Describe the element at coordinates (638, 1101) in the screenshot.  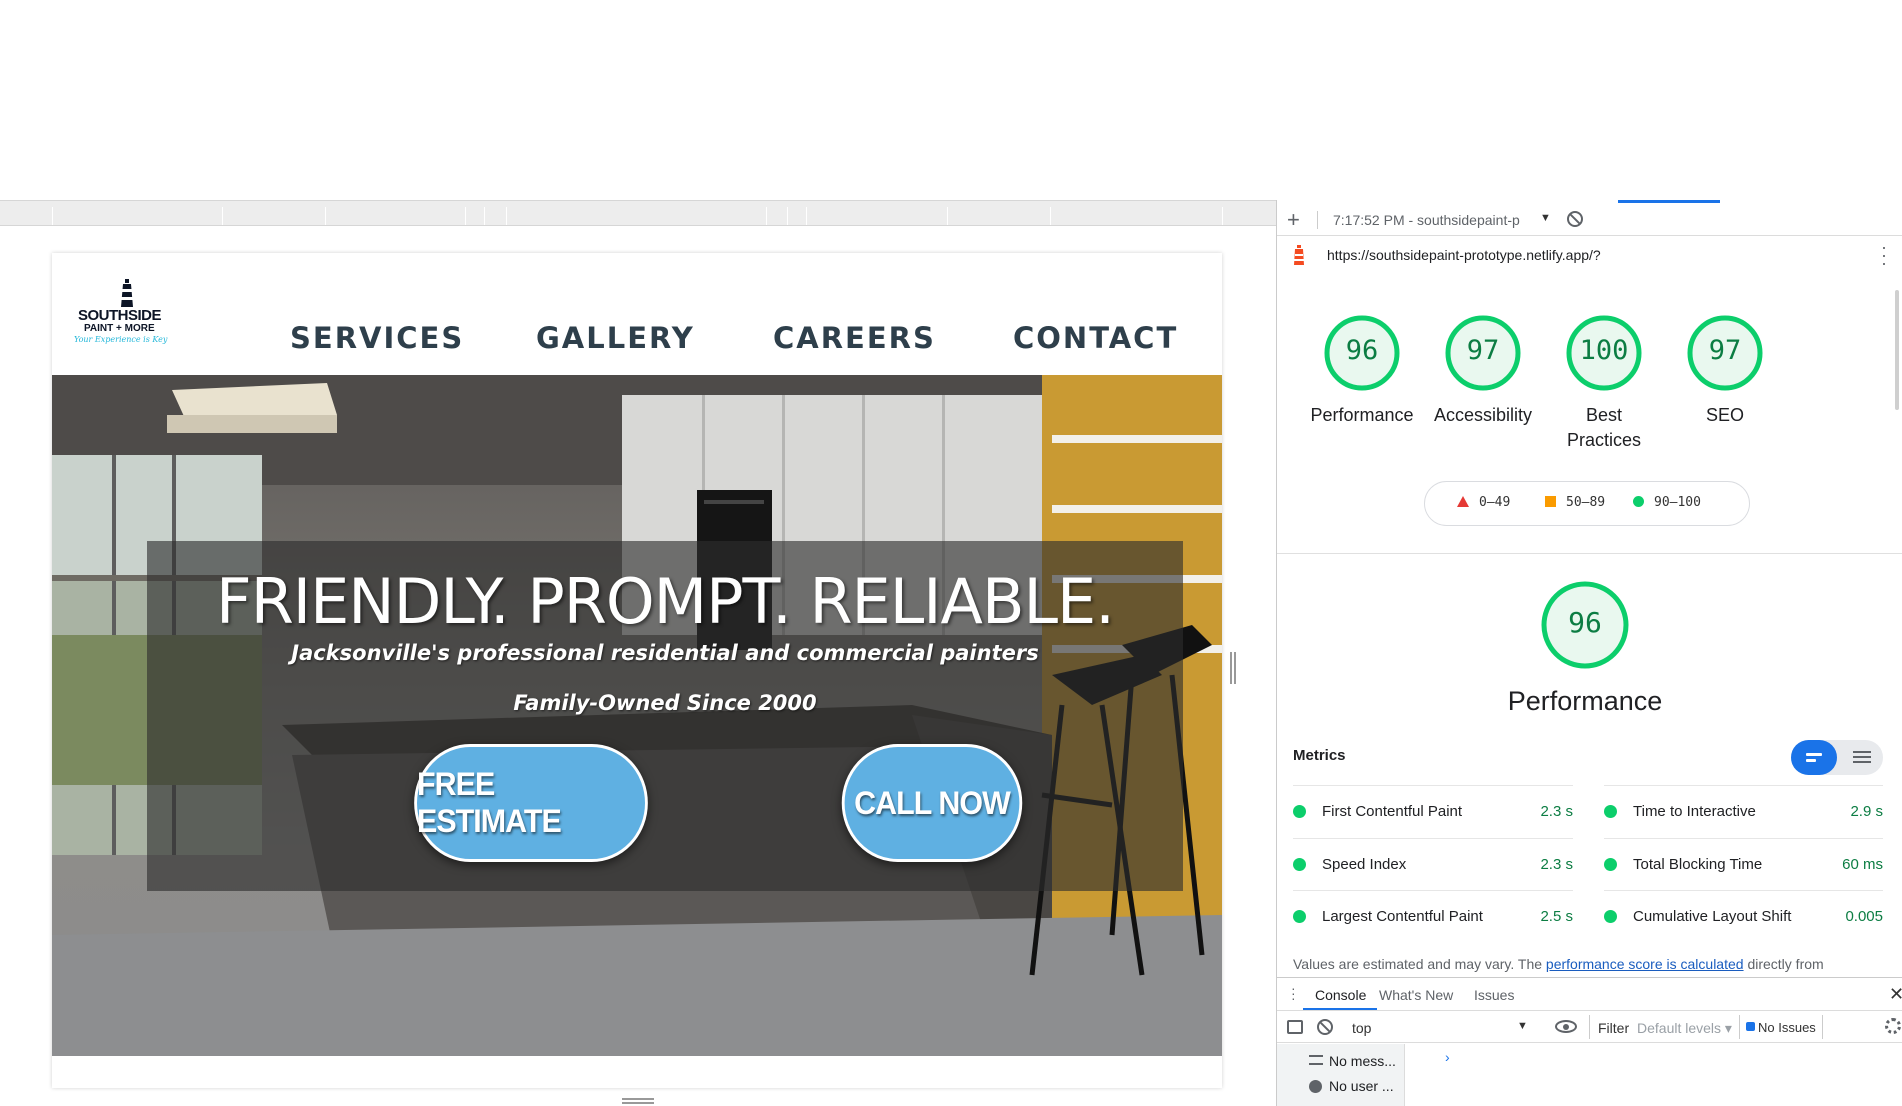
I see `viewport-bottom-resize-handle` at that location.